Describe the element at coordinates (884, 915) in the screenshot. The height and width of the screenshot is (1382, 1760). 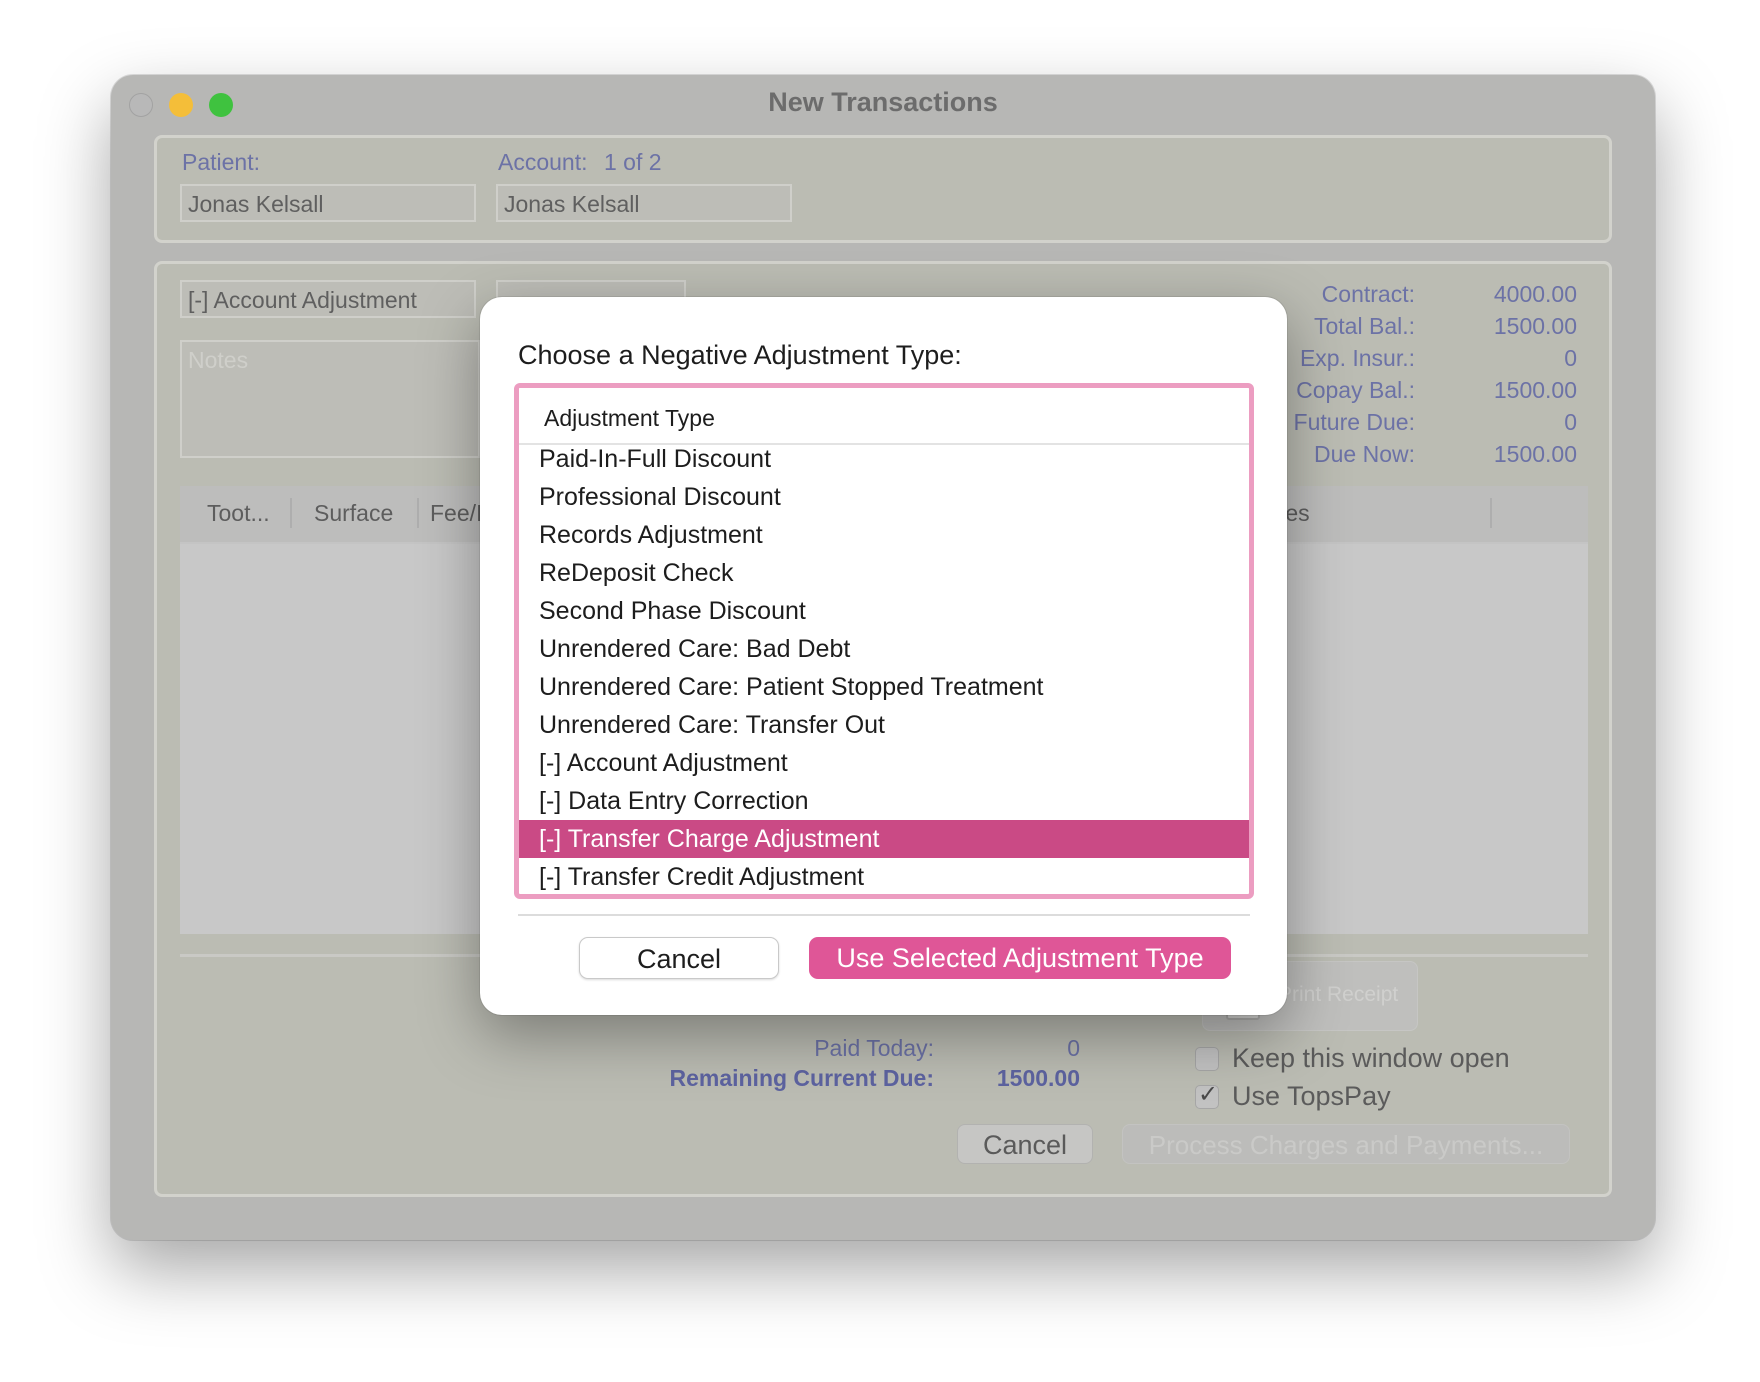
I see `dialog-divider` at that location.